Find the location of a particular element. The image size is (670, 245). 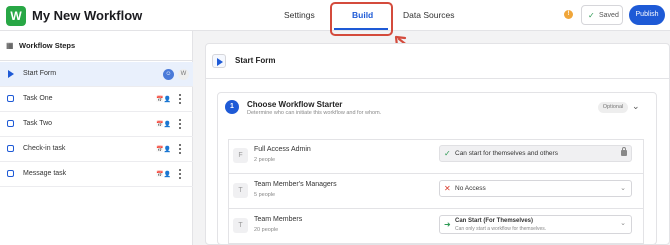

divider is located at coordinates (437, 78).